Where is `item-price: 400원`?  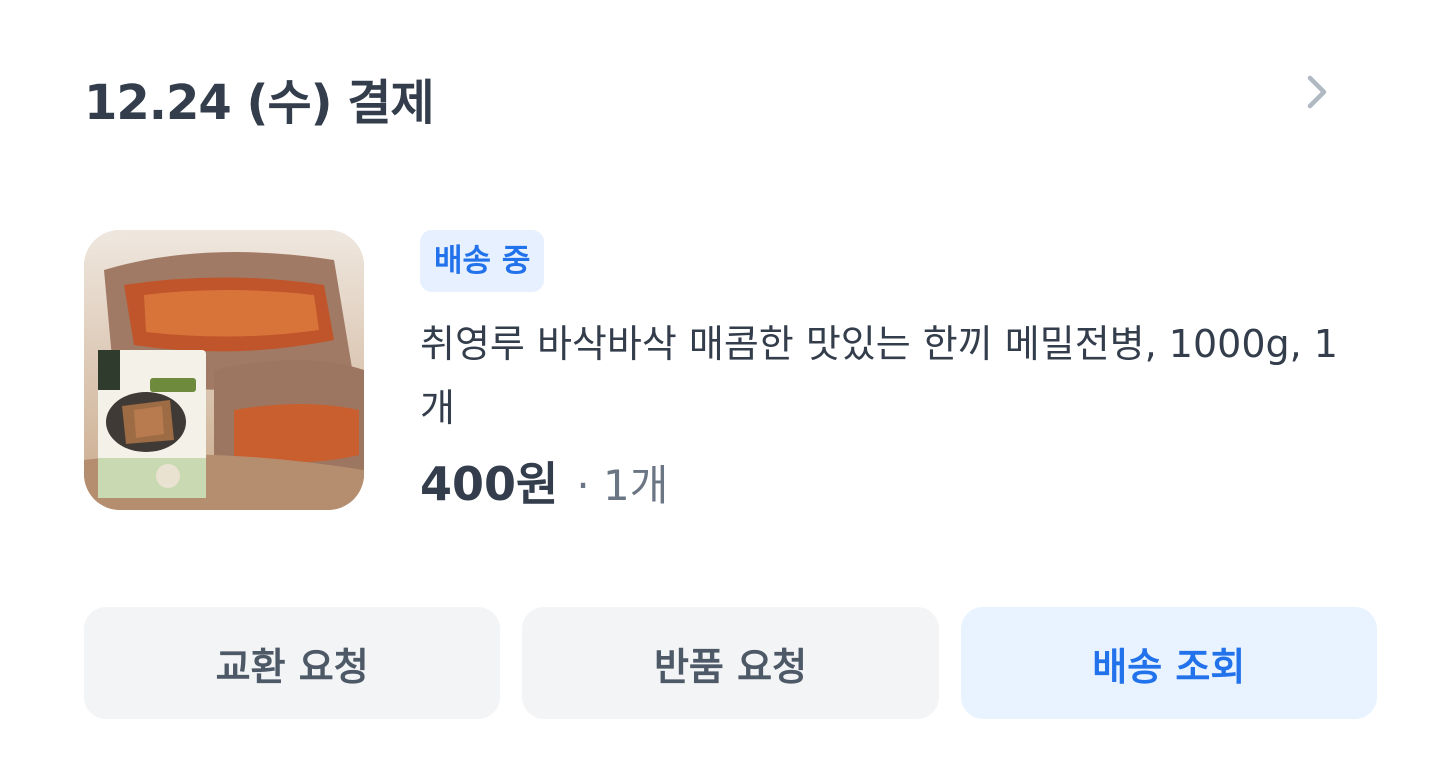
item-price: 400원 is located at coordinates (489, 484).